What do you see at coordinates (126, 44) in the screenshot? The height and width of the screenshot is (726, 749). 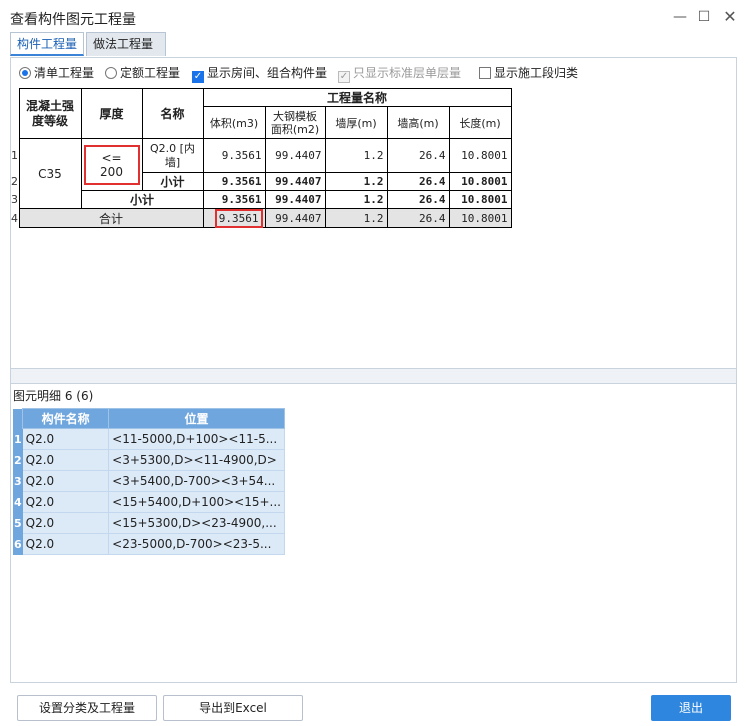 I see `tab-method-qty: 做法工程量` at bounding box center [126, 44].